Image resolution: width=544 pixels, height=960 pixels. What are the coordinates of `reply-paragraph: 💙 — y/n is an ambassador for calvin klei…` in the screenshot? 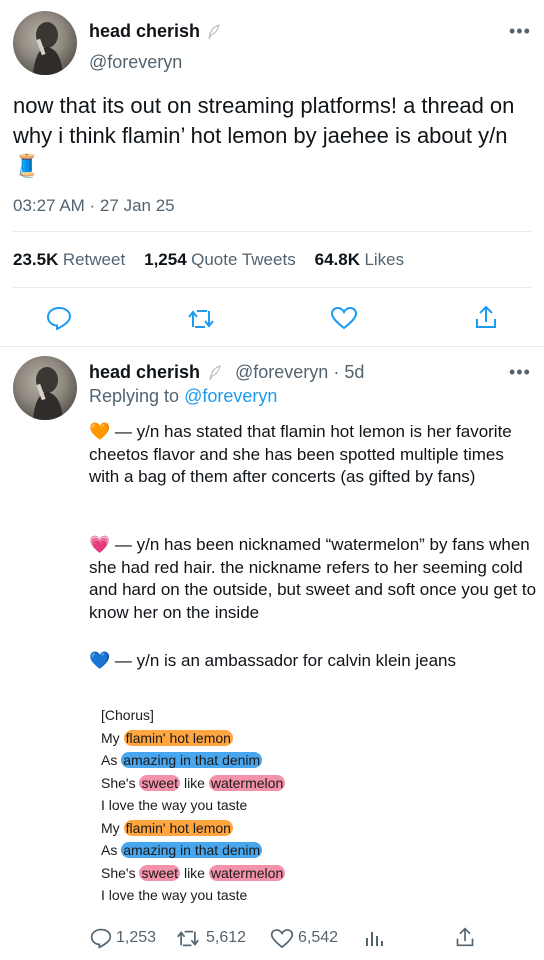 It's located at (273, 660).